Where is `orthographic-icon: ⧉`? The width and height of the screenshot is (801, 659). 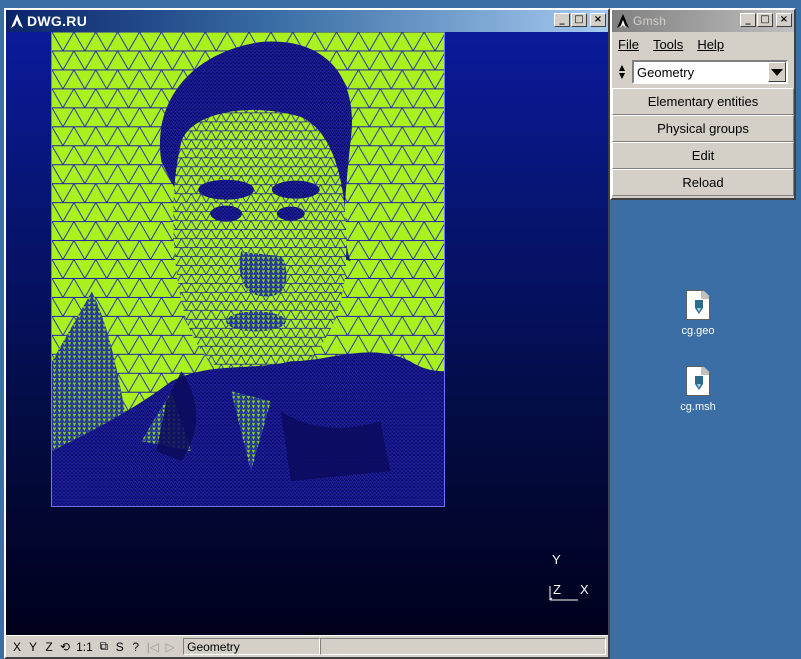
orthographic-icon: ⧉ is located at coordinates (104, 647).